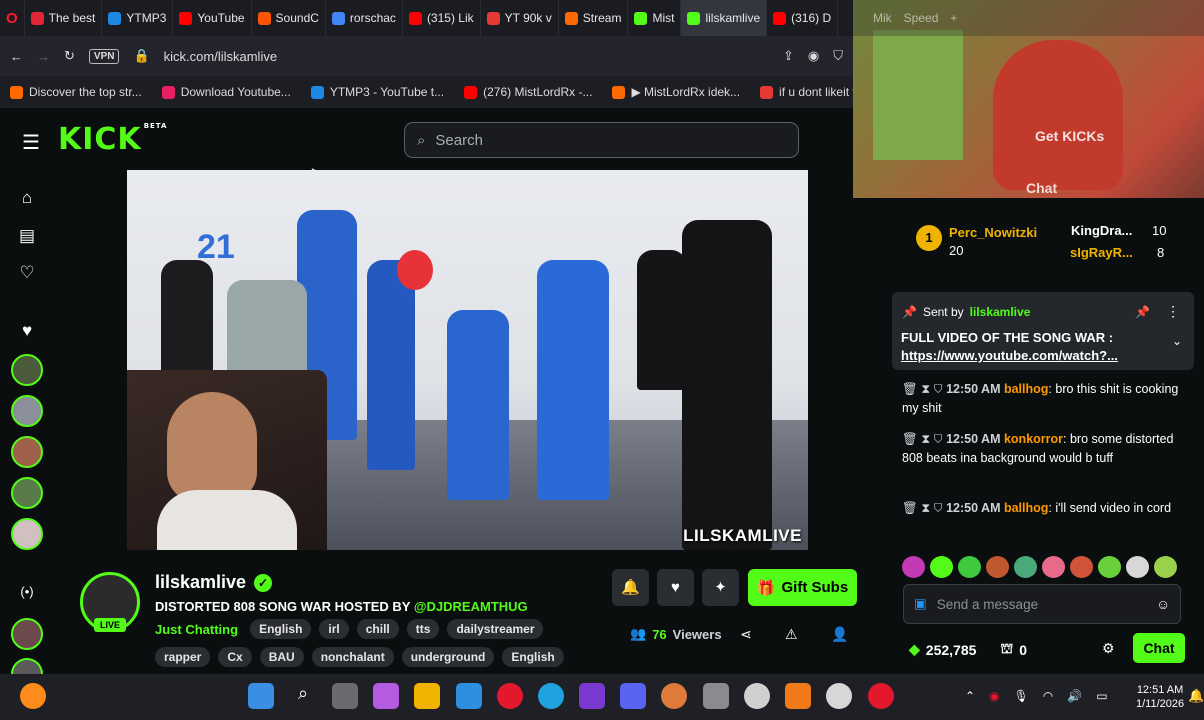  What do you see at coordinates (281, 657) in the screenshot?
I see `stream-tag: BAU` at bounding box center [281, 657].